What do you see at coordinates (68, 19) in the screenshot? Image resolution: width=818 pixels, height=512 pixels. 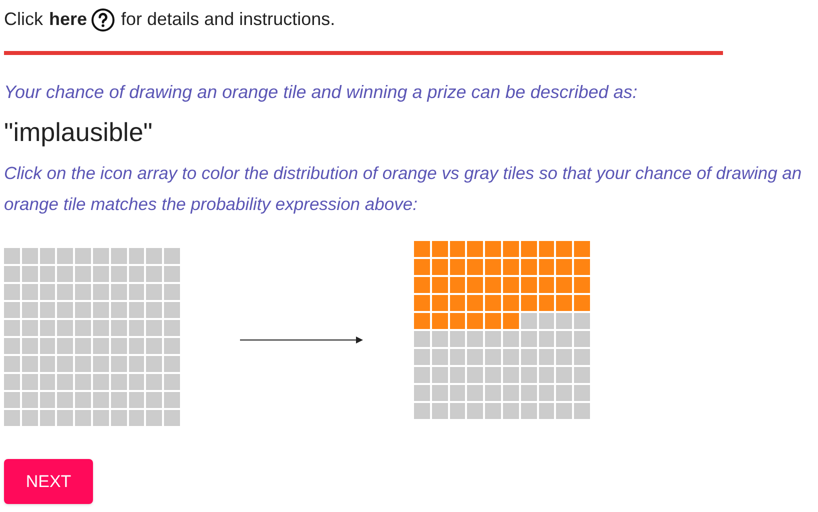 I see `help-link: here` at bounding box center [68, 19].